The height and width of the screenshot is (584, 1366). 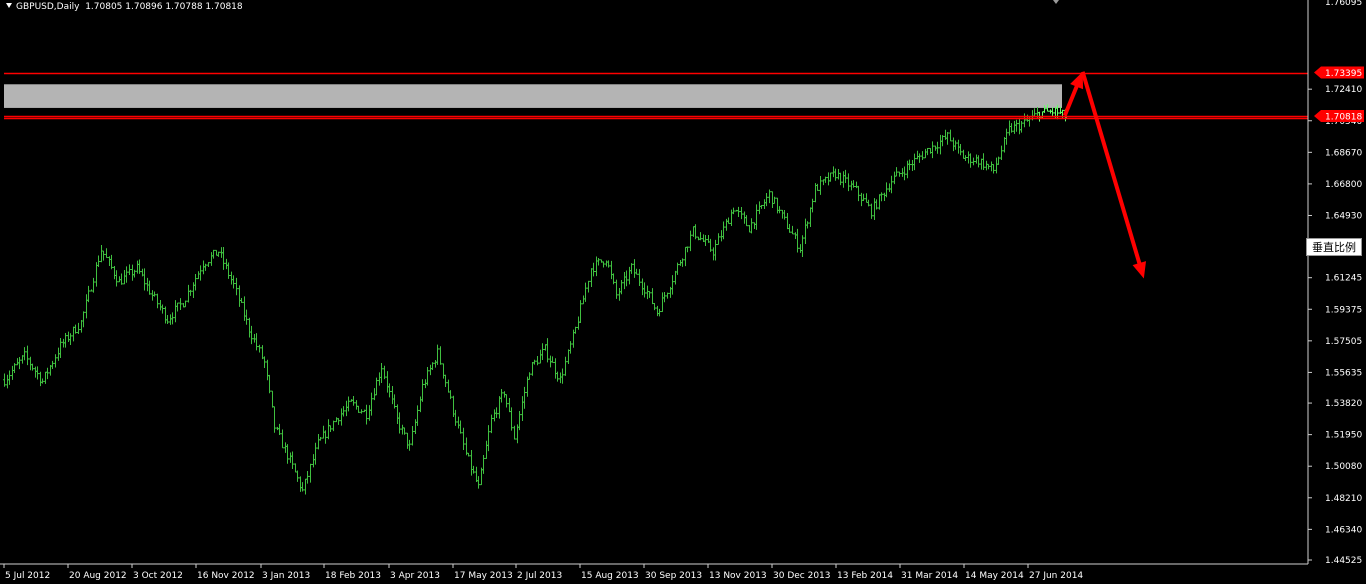 I want to click on price-label: 1.70818, so click(x=1339, y=116).